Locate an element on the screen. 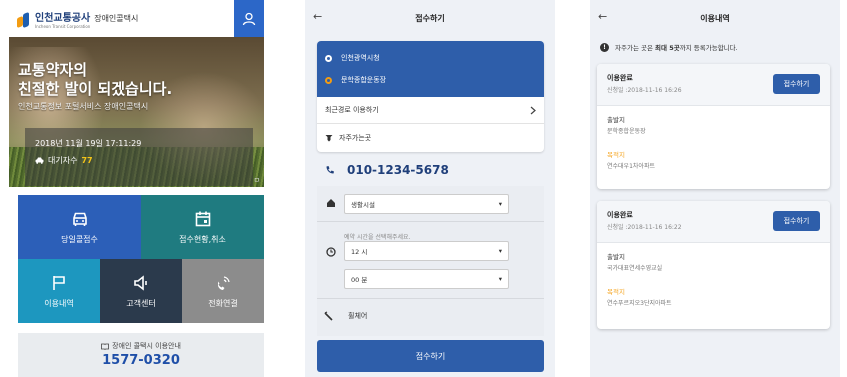  hero-title: 교통약자의 친절한 발이 되겠습니다. is located at coordinates (95, 79).